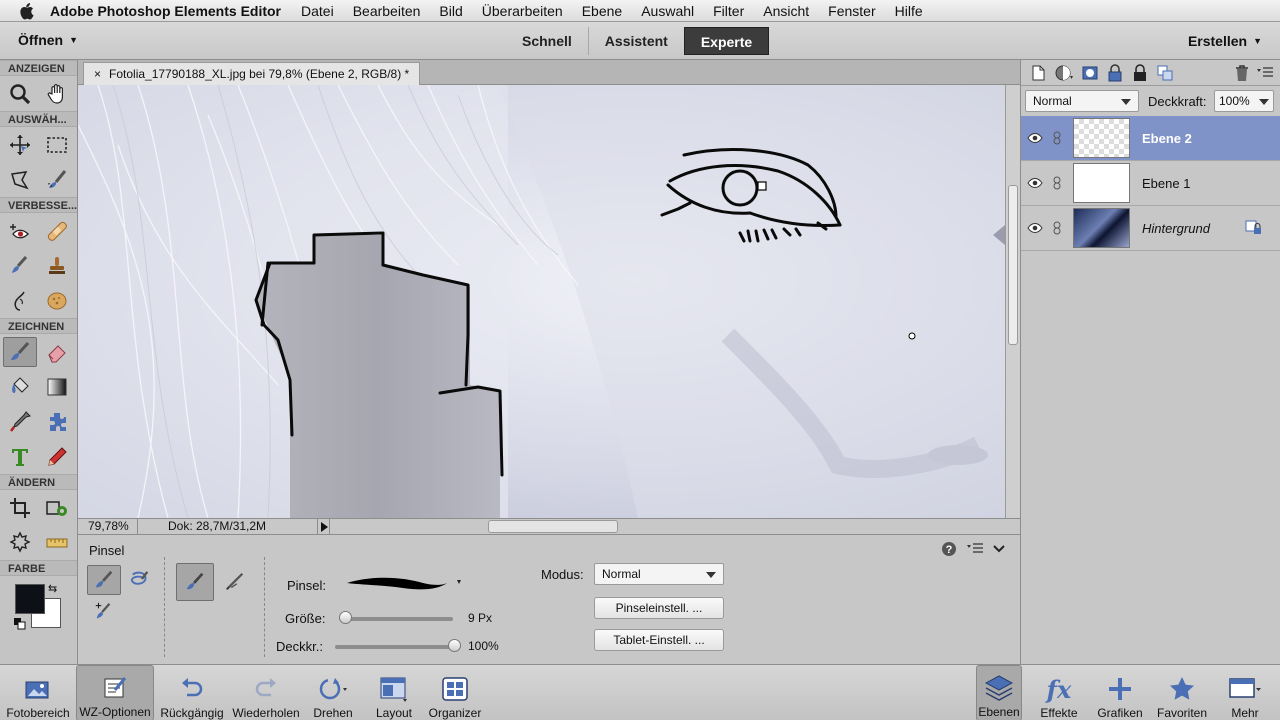 The image size is (1280, 720). I want to click on custom-shape-tool, so click(57, 422).